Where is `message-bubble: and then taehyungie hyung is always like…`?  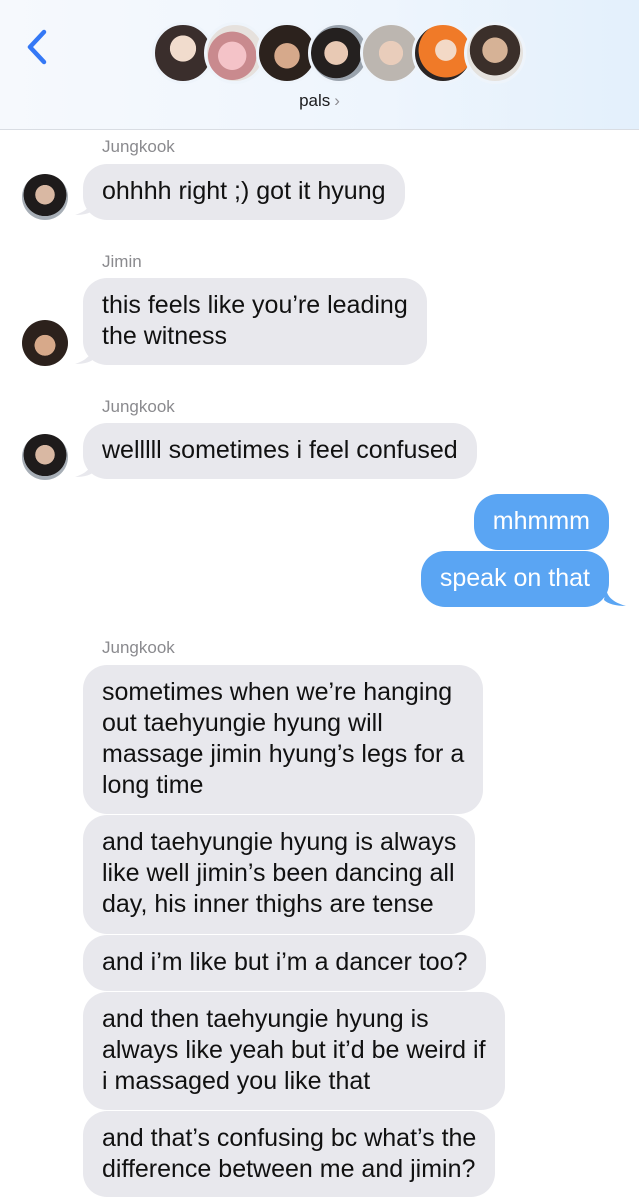
message-bubble: and then taehyungie hyung is always like… is located at coordinates (294, 1051).